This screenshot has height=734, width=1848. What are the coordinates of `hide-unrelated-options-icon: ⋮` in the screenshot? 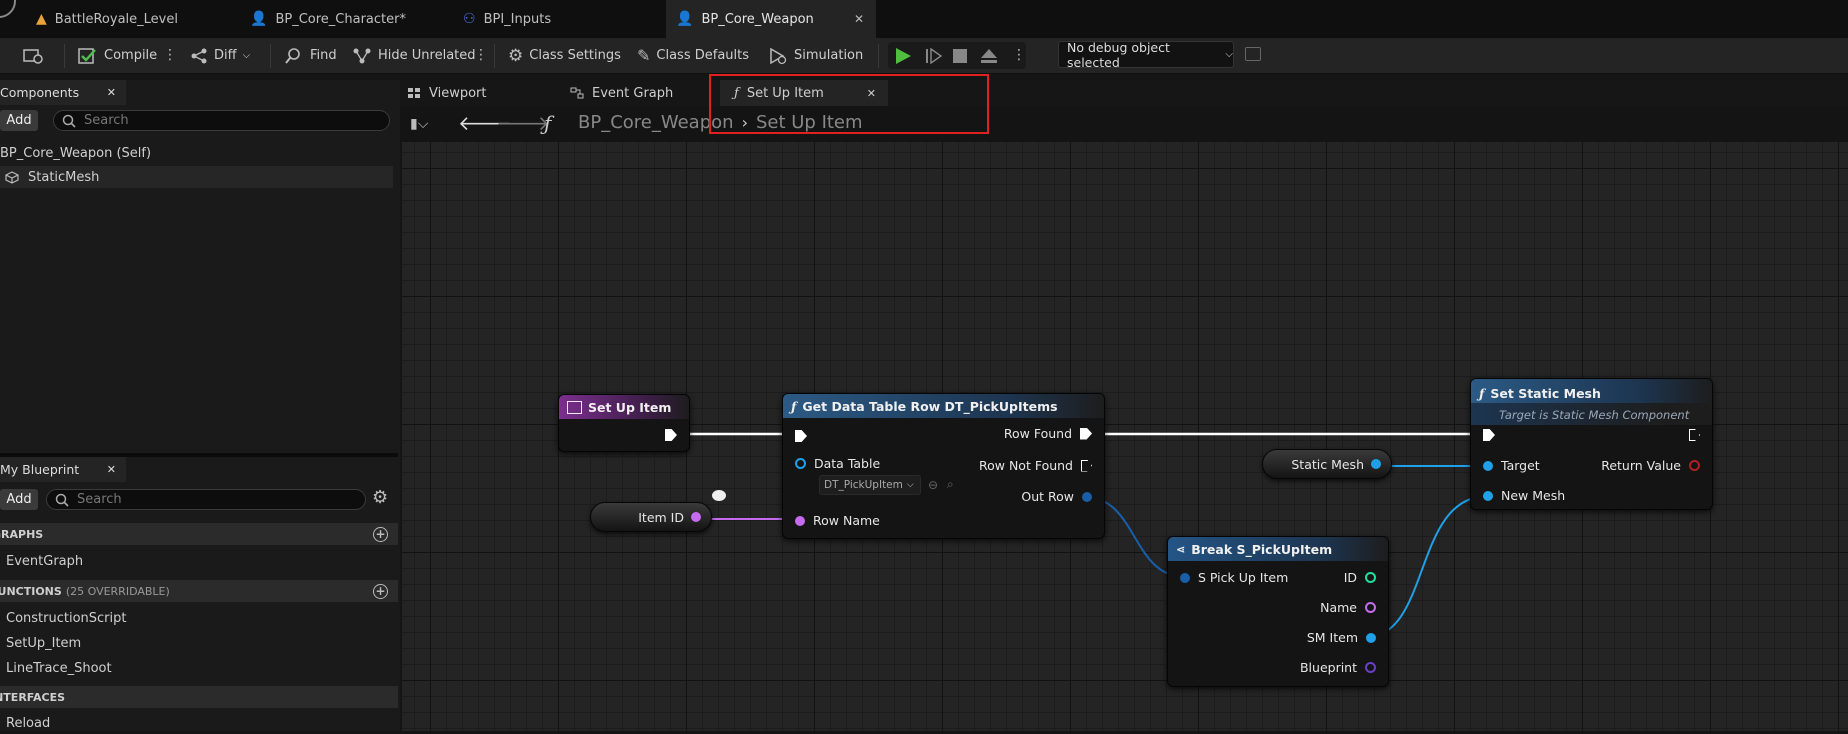 It's located at (481, 55).